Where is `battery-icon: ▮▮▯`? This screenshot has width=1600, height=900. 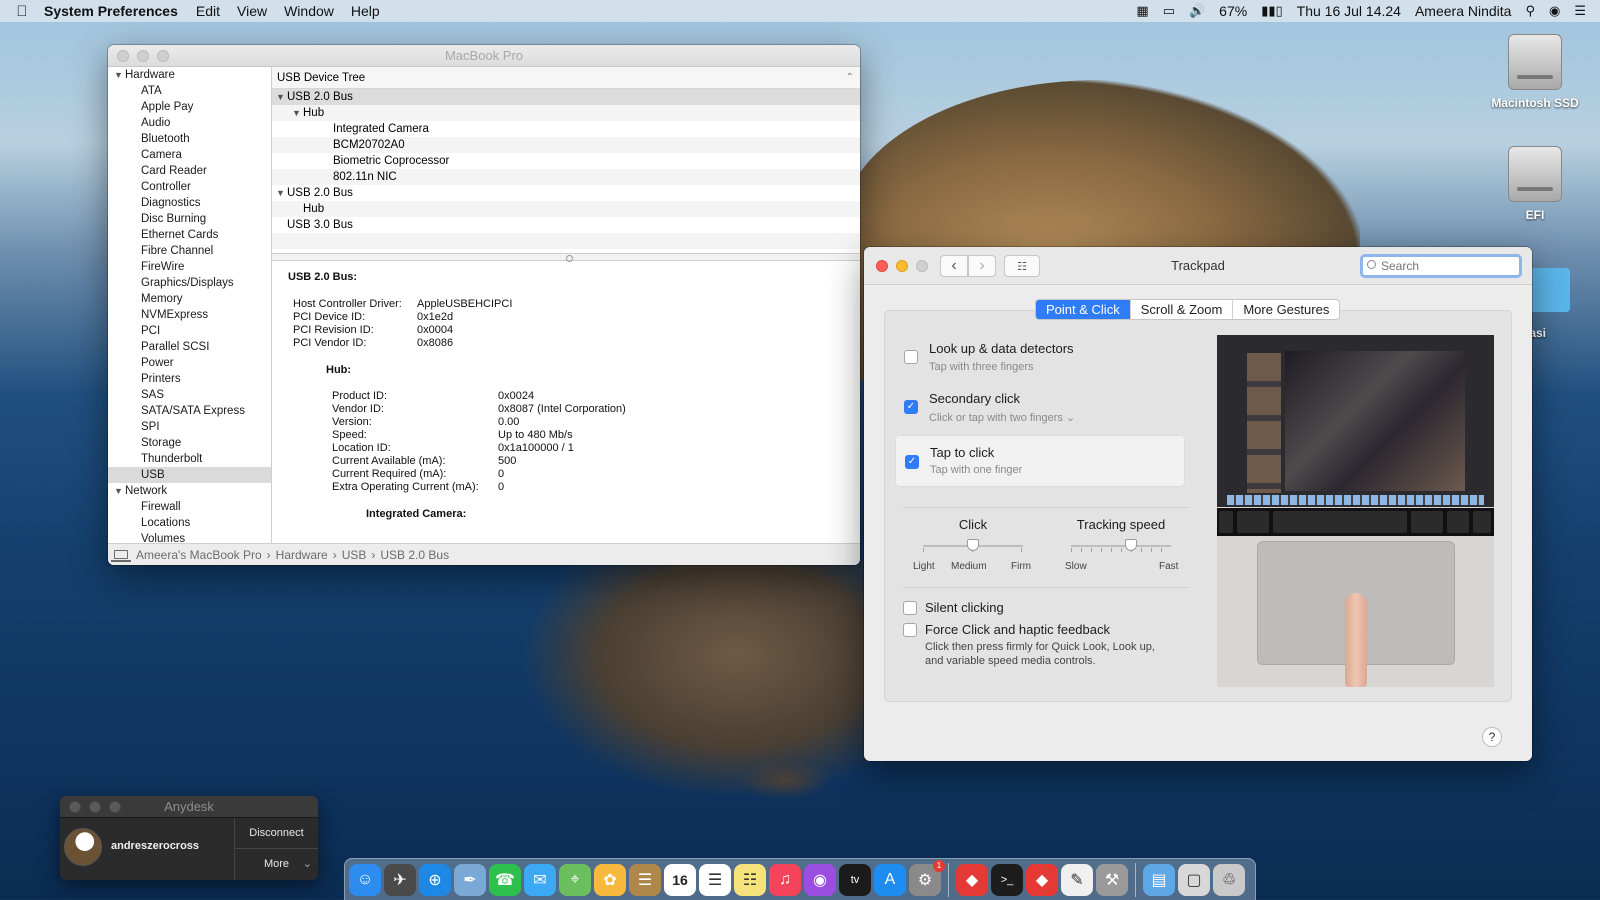
battery-icon: ▮▮▯ is located at coordinates (1271, 11).